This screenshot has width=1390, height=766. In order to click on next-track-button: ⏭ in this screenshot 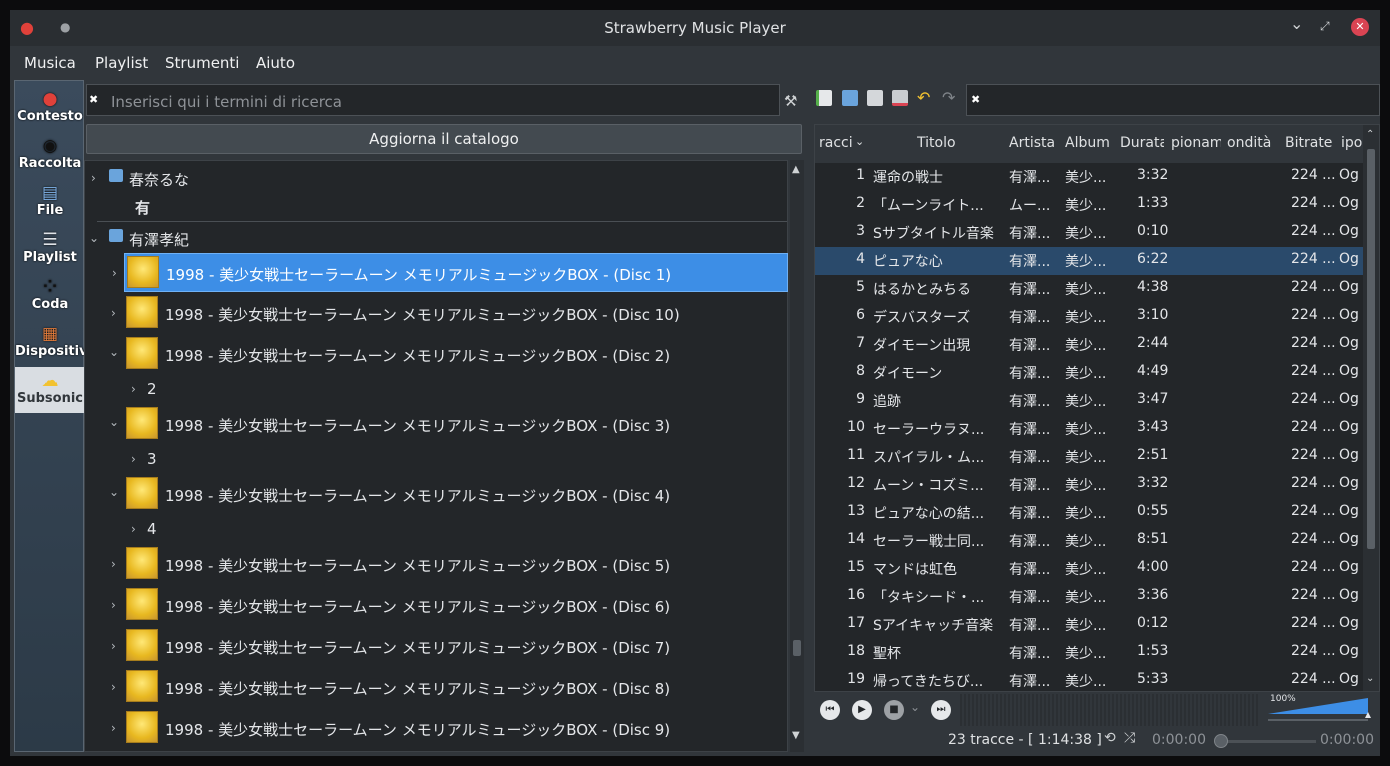, I will do `click(941, 710)`.